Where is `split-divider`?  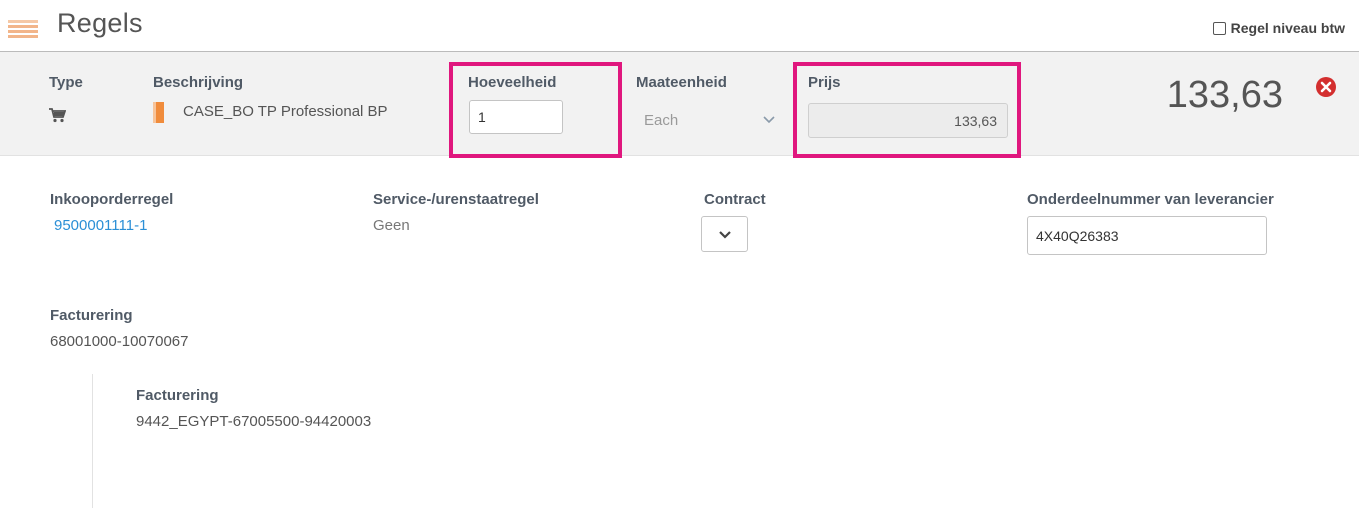
split-divider is located at coordinates (92, 441).